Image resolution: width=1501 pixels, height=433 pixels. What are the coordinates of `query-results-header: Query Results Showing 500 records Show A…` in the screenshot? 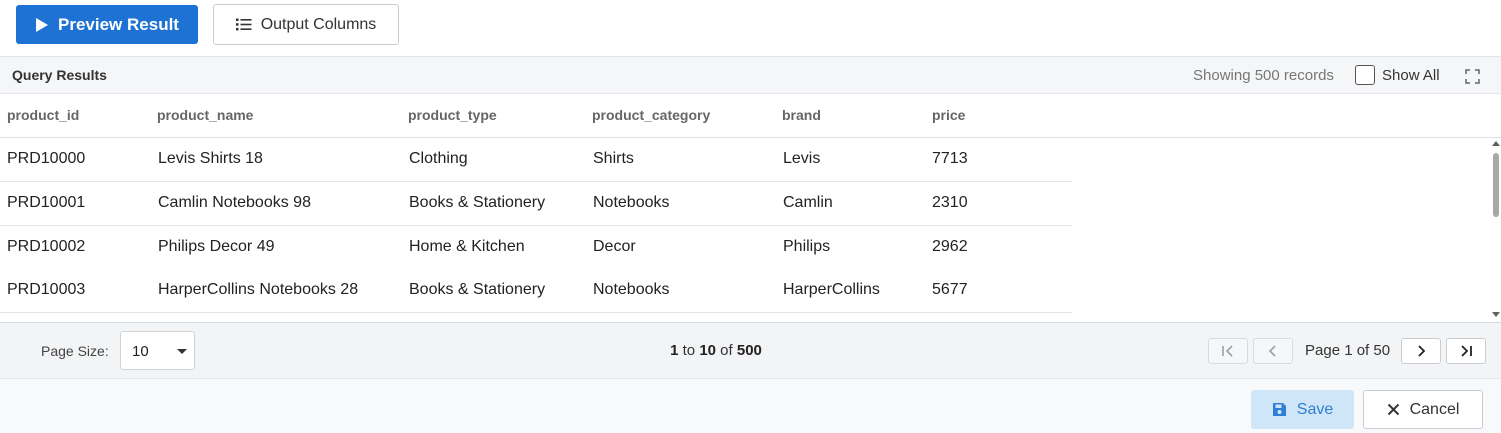 It's located at (750, 75).